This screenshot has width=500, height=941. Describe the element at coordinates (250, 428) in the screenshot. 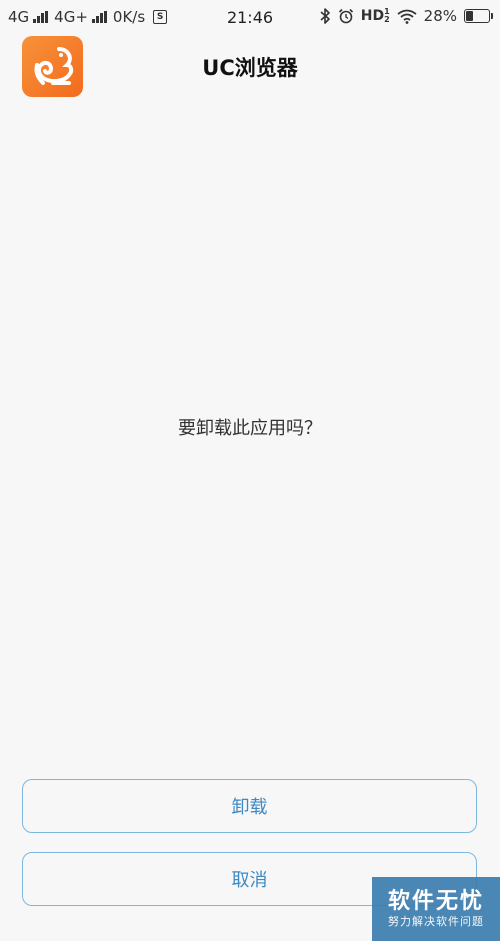

I see `uninstall-prompt: 要卸载此应用吗？` at that location.